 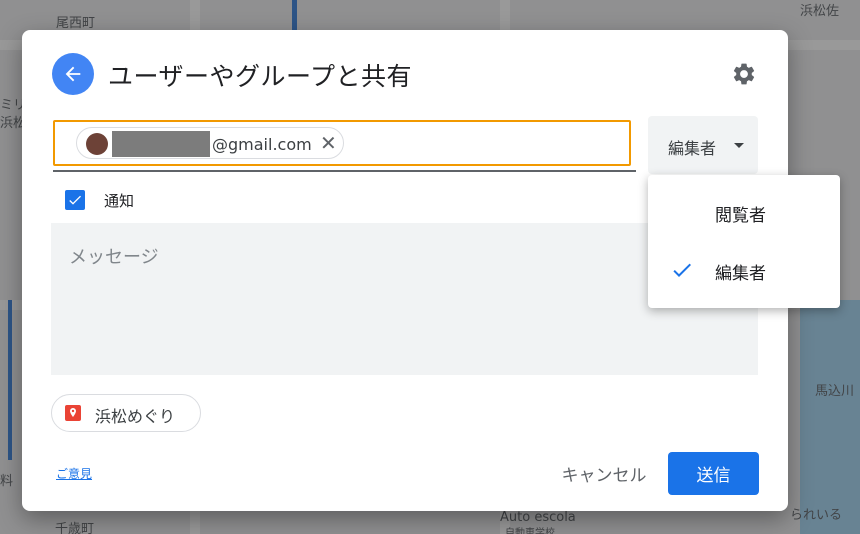 I want to click on role-select-label: 編集者, so click(x=692, y=148).